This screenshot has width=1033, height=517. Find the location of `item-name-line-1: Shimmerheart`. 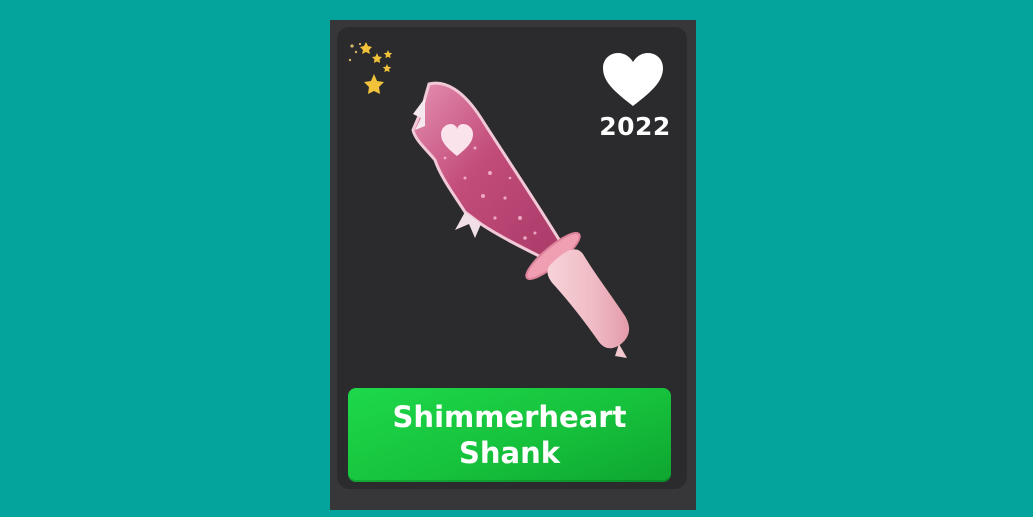

item-name-line-1: Shimmerheart is located at coordinates (509, 417).